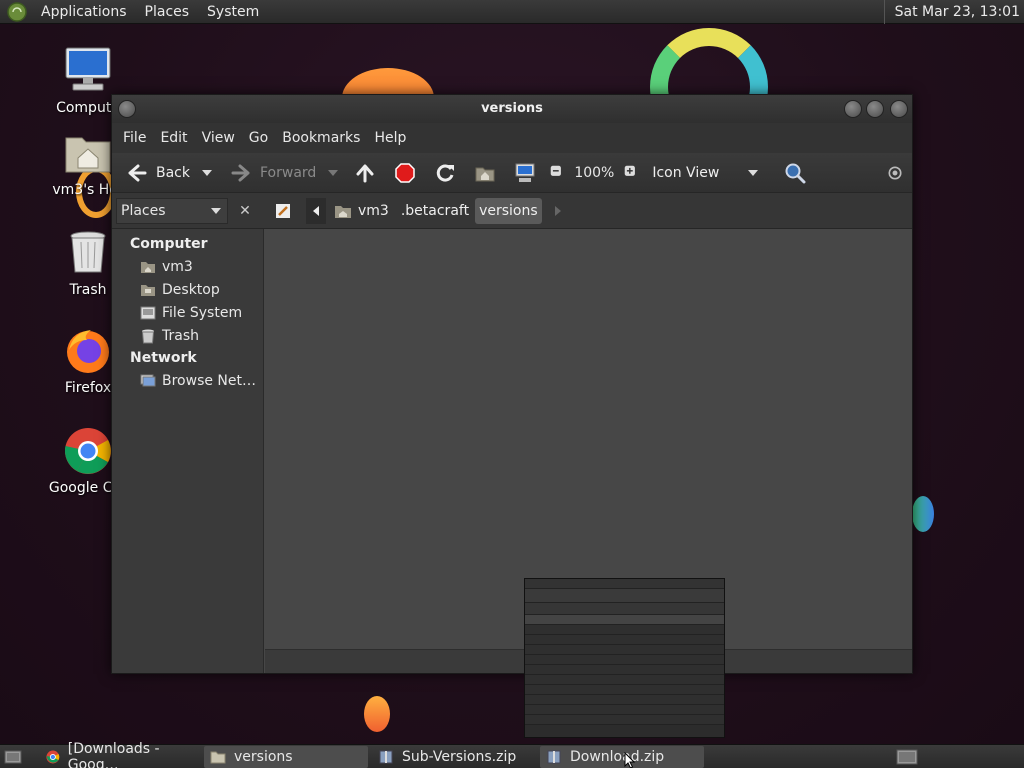  Describe the element at coordinates (405, 173) in the screenshot. I see `stop-button` at that location.